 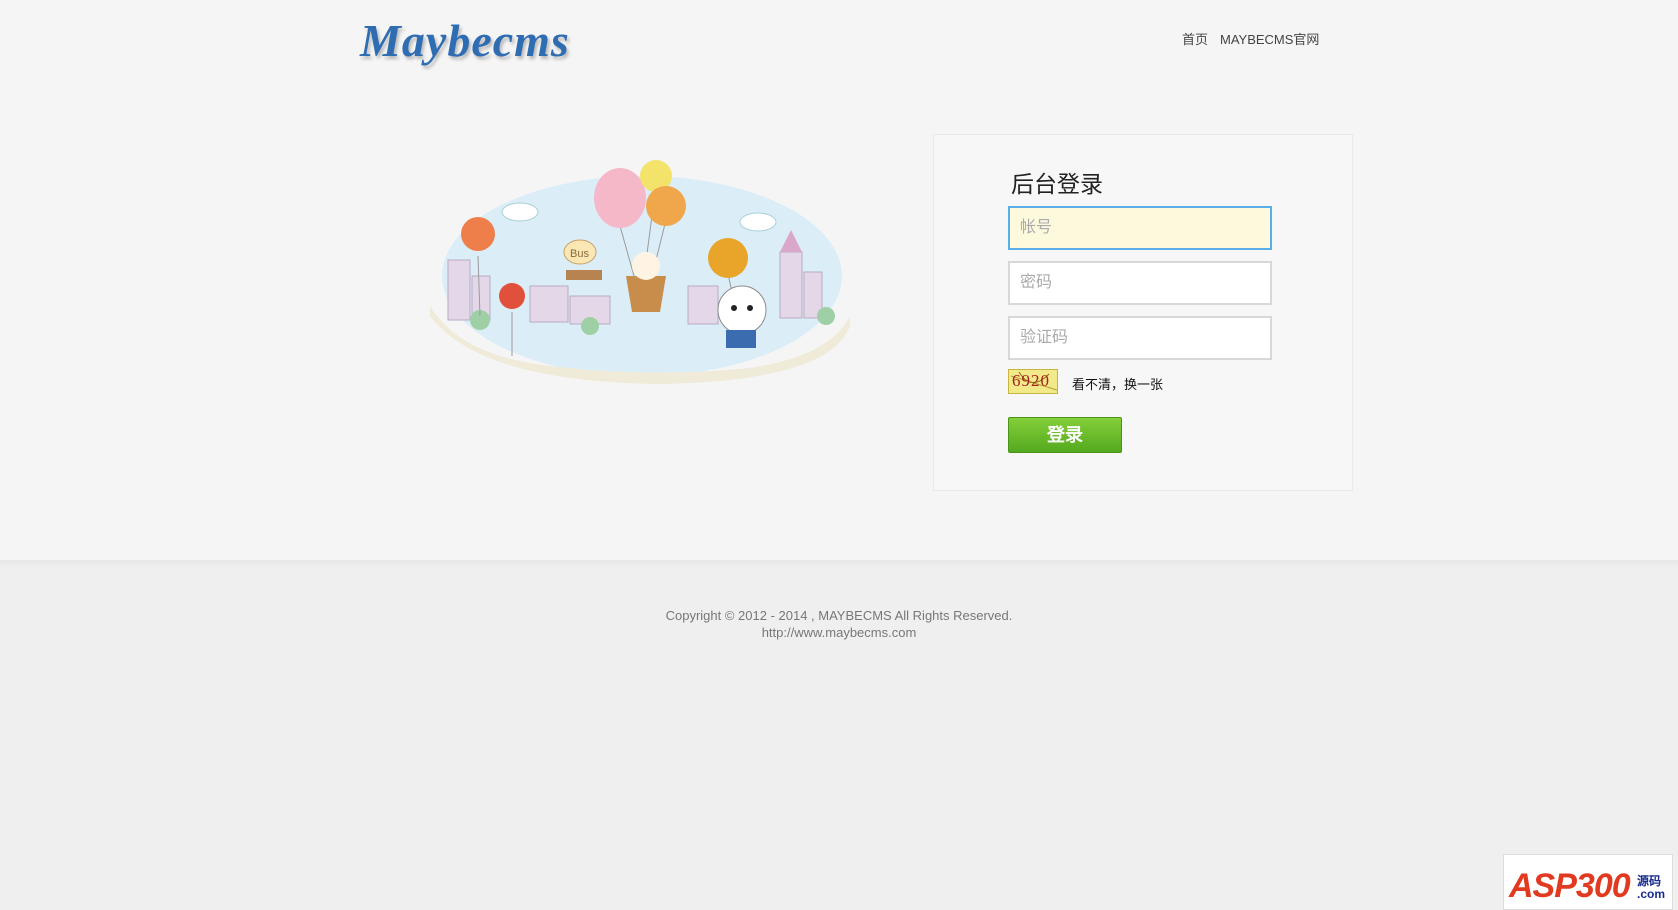 I want to click on password-input, so click(x=1140, y=283).